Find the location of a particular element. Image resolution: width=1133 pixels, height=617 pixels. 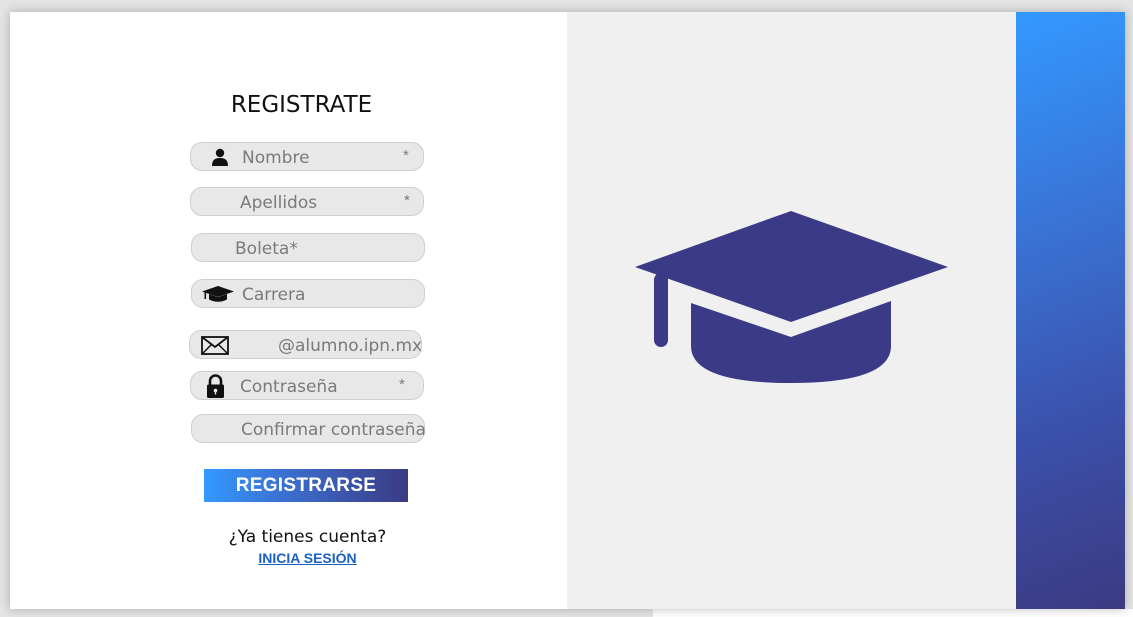

graduation-cap-icon is located at coordinates (218, 294).